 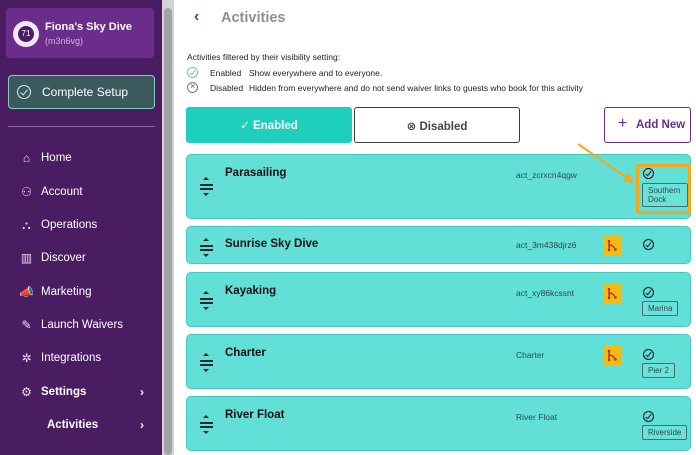 I want to click on back-chevron-icon: ‹, so click(x=196, y=17).